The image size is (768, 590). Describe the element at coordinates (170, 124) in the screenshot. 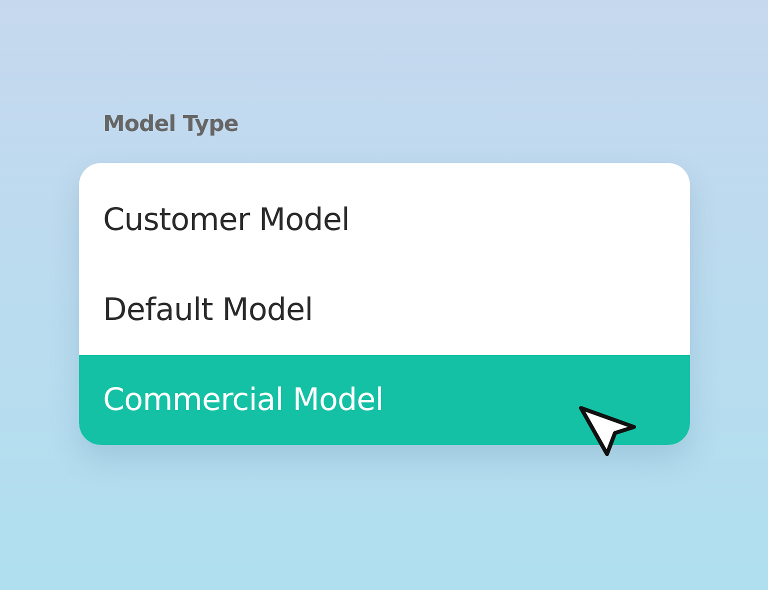

I see `field-label: Model Type` at that location.